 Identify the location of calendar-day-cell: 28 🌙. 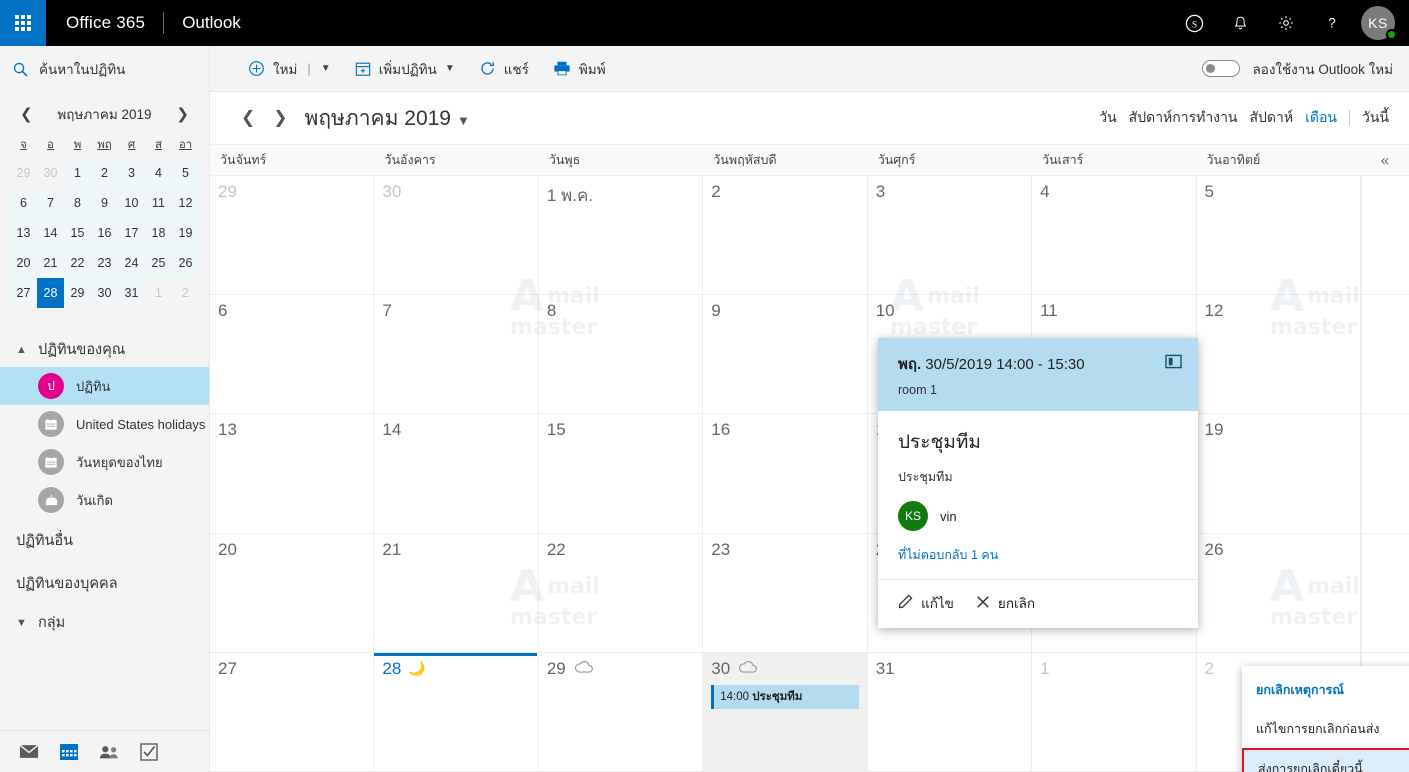
(456, 712).